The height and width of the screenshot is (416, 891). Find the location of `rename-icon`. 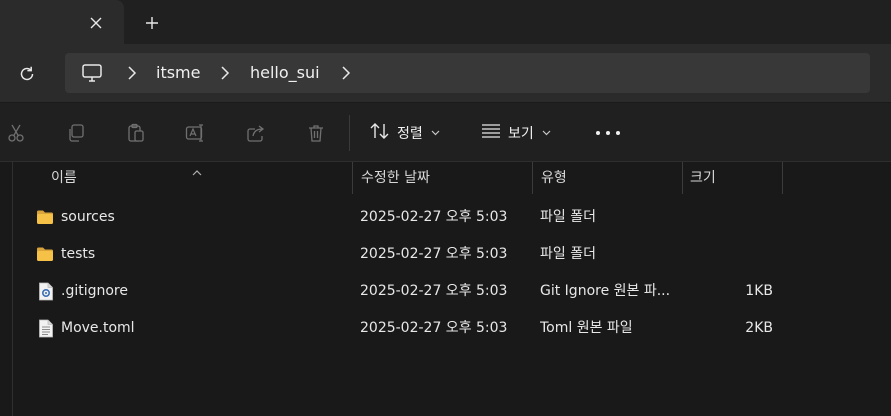

rename-icon is located at coordinates (196, 133).